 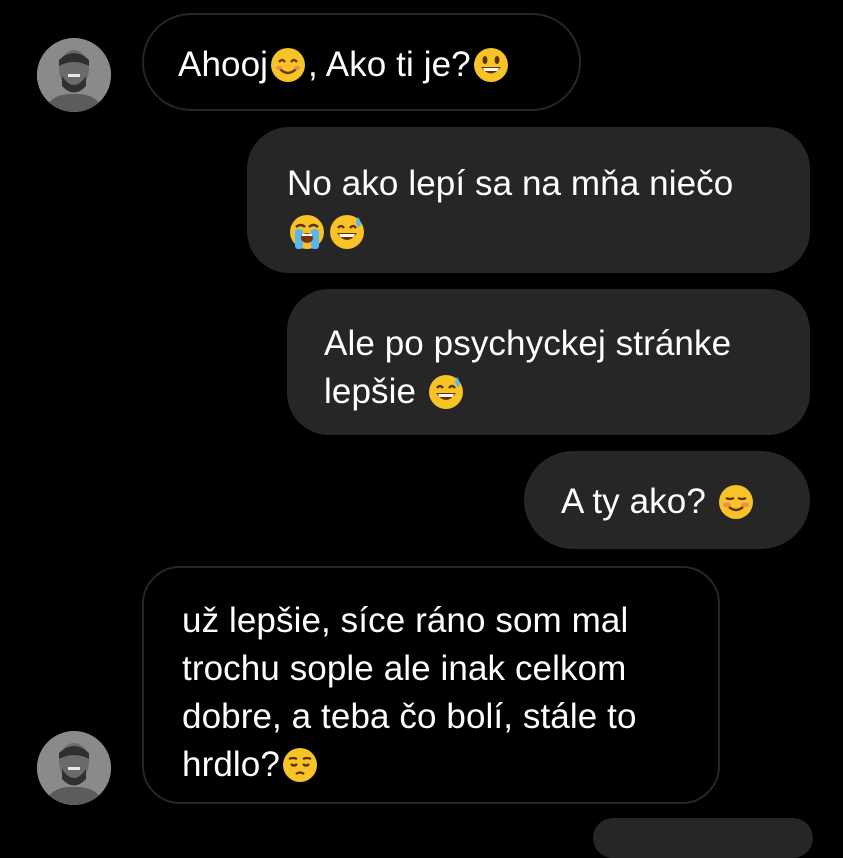 I want to click on outgoing-message-bubble: Ale po psychyckej stránke lepšie, so click(x=548, y=362).